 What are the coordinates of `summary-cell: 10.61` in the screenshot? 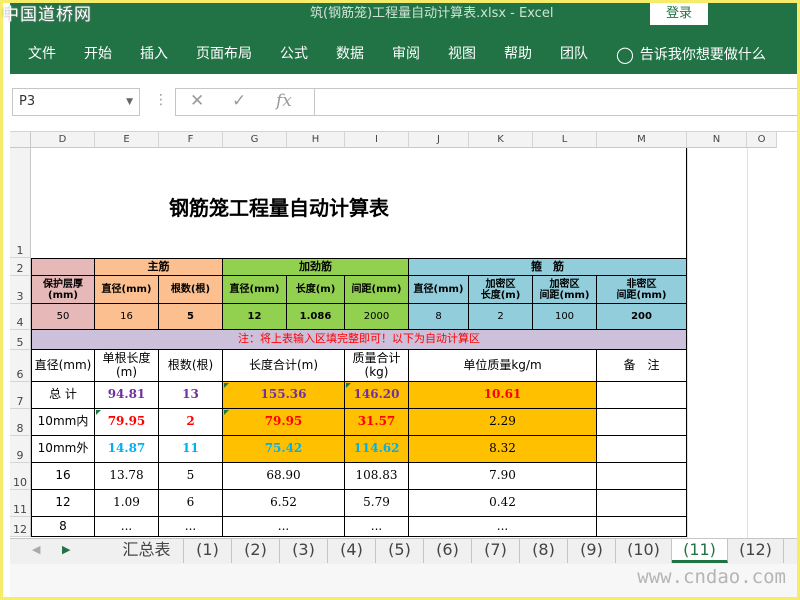 It's located at (503, 395).